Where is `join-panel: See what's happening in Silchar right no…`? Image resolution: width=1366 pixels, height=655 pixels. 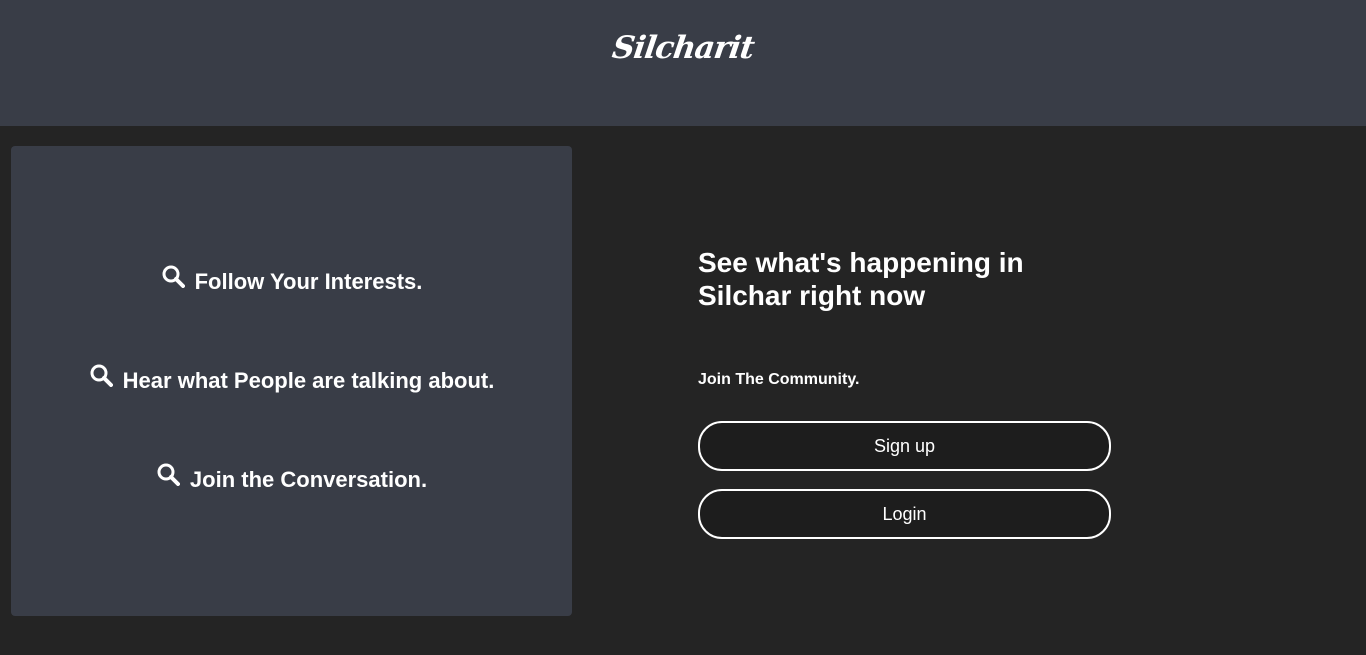
join-panel: See what's happening in Silchar right no… is located at coordinates (908, 392).